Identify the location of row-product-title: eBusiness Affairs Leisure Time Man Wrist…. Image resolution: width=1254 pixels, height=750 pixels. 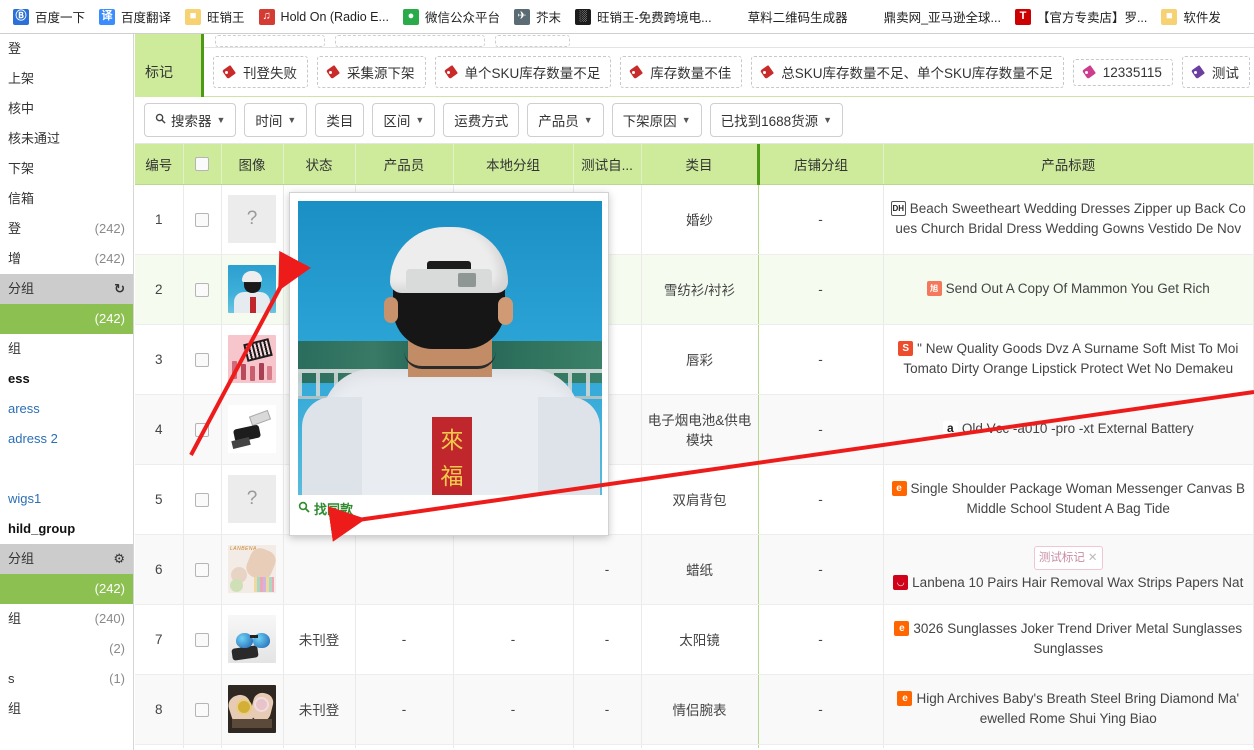
(1068, 746).